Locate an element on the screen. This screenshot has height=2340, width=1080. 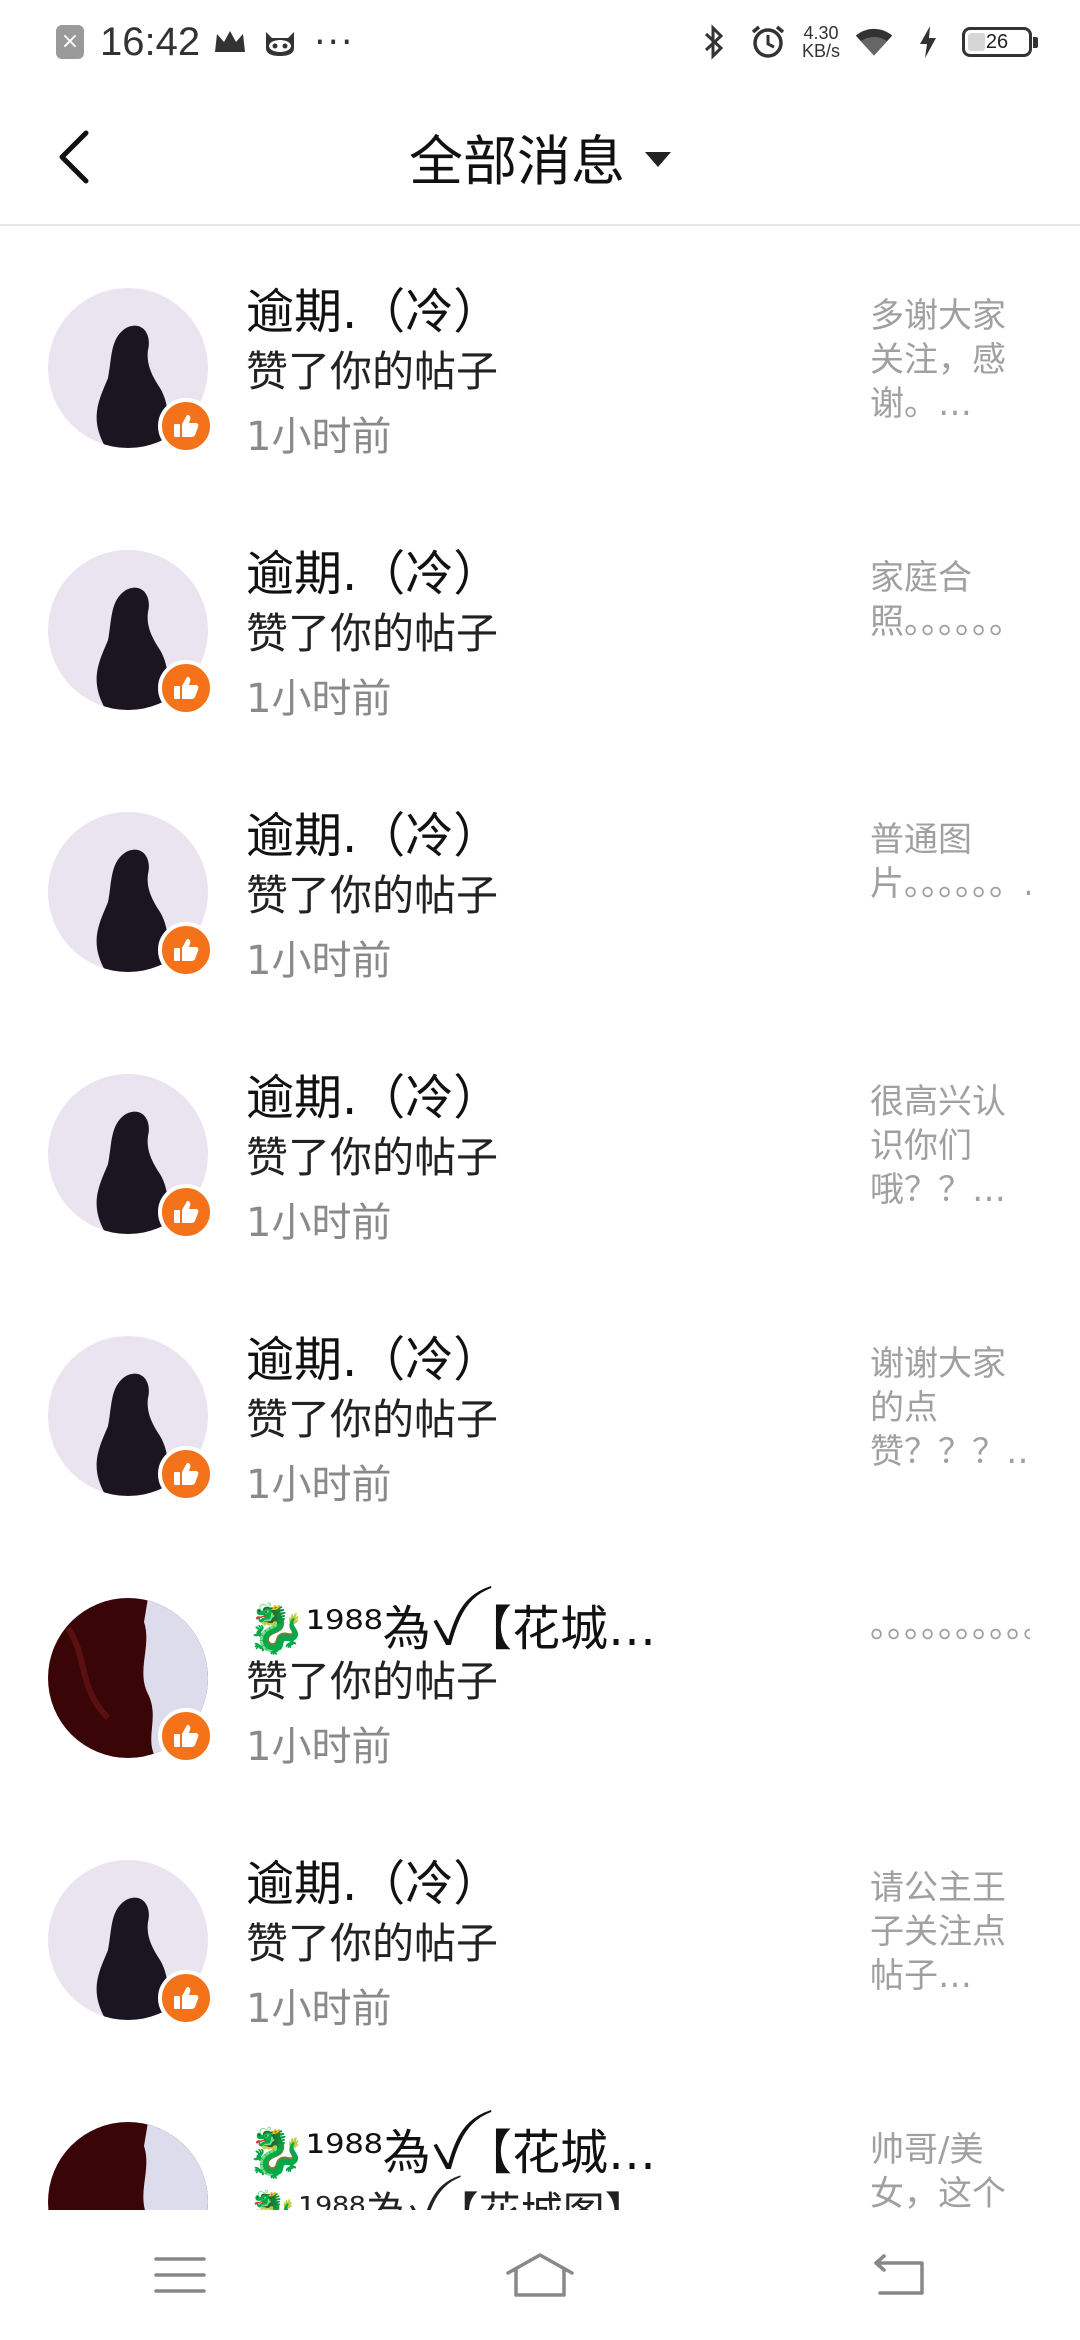
close-notification-icon: × is located at coordinates (70, 42).